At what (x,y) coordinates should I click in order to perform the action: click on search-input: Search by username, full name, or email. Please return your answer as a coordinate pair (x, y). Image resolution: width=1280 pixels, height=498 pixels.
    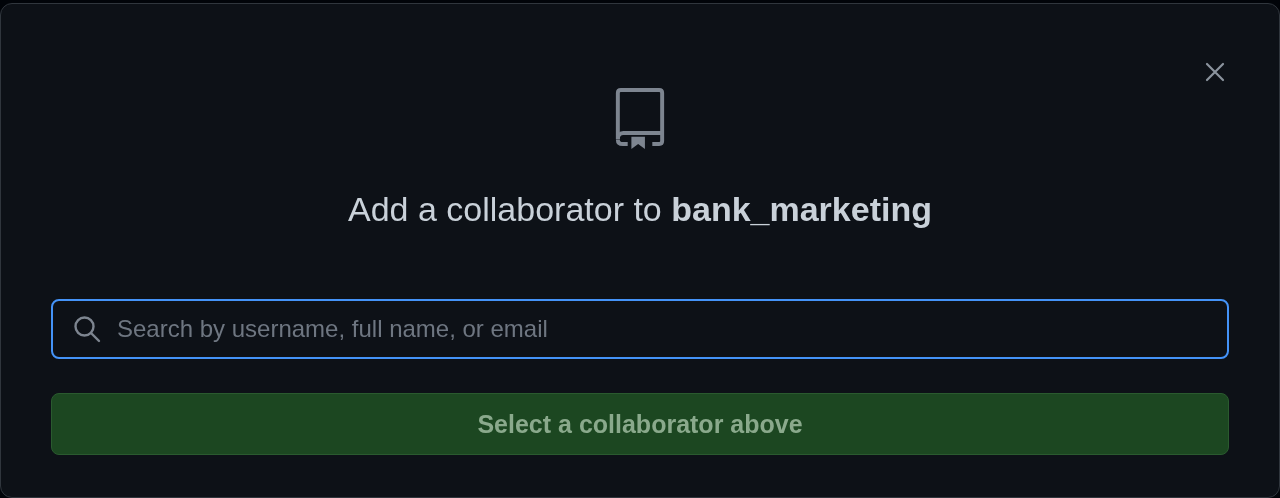
    Looking at the image, I should click on (662, 329).